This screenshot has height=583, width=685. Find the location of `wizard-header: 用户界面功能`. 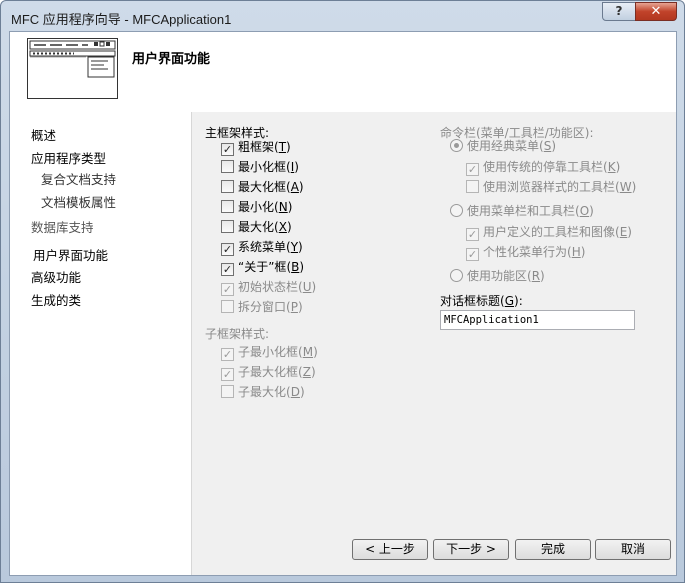

wizard-header: 用户界面功能 is located at coordinates (343, 72).